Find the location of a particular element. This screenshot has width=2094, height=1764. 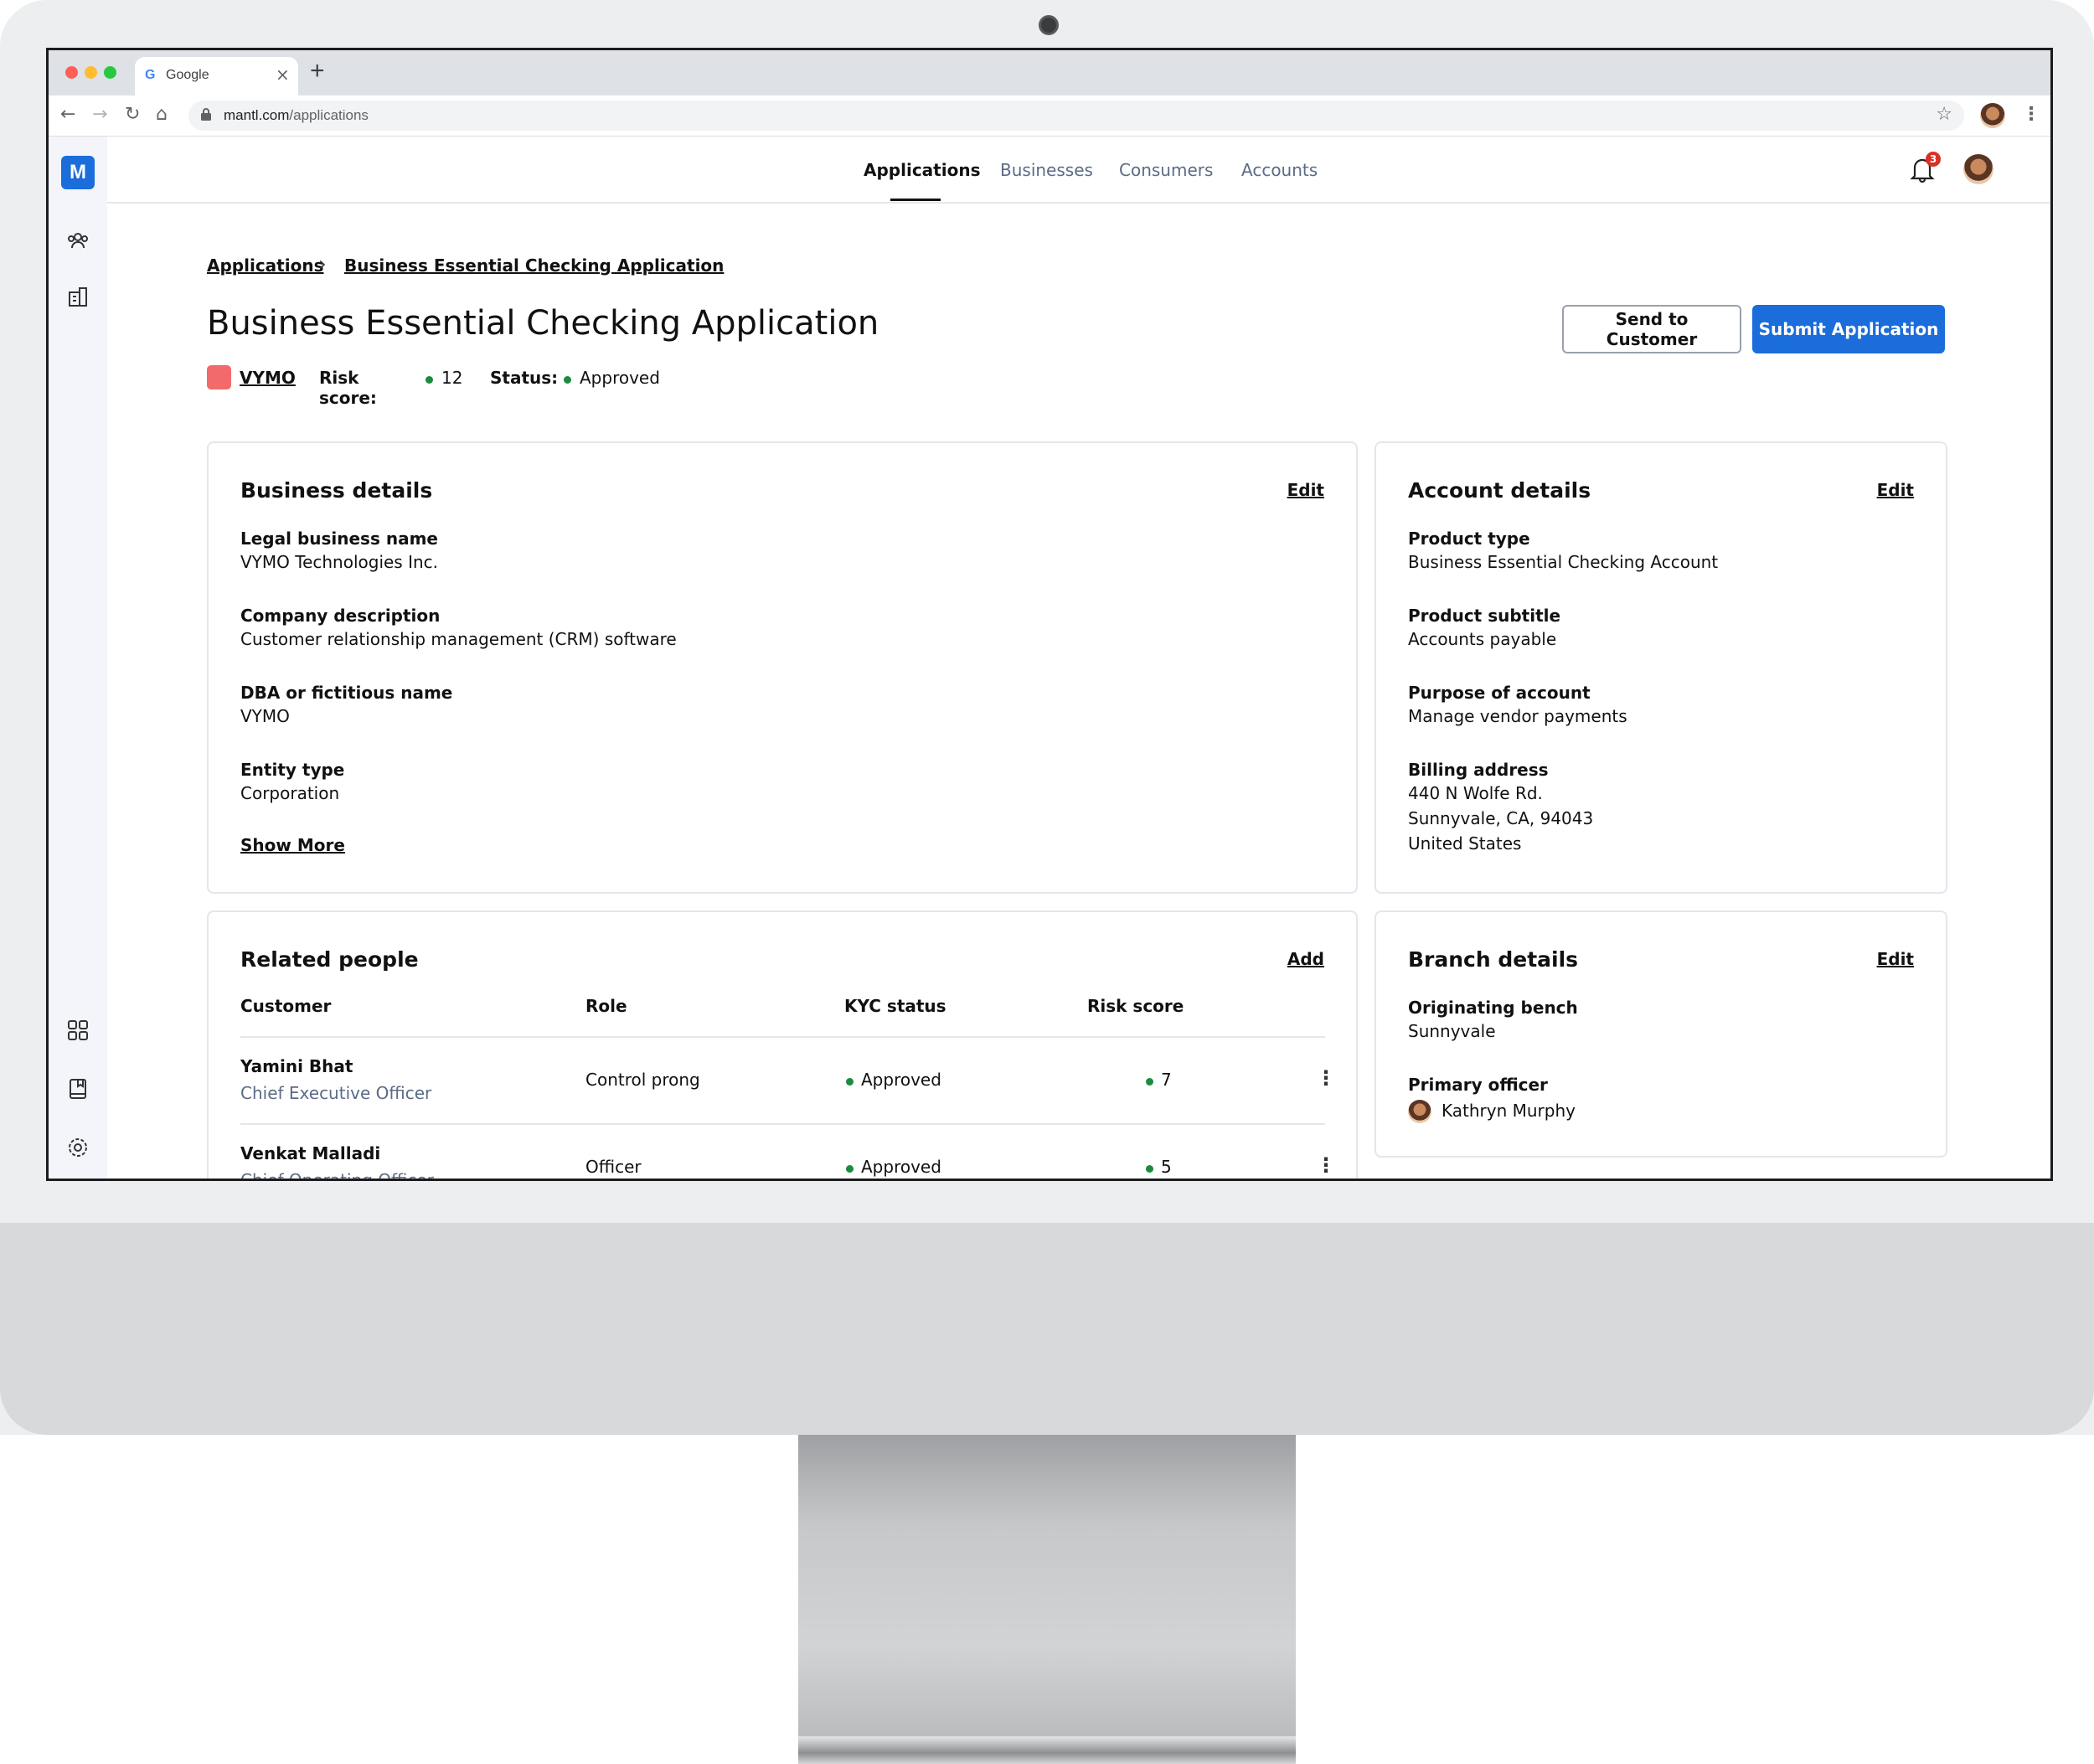

back-icon: ← is located at coordinates (67, 115).